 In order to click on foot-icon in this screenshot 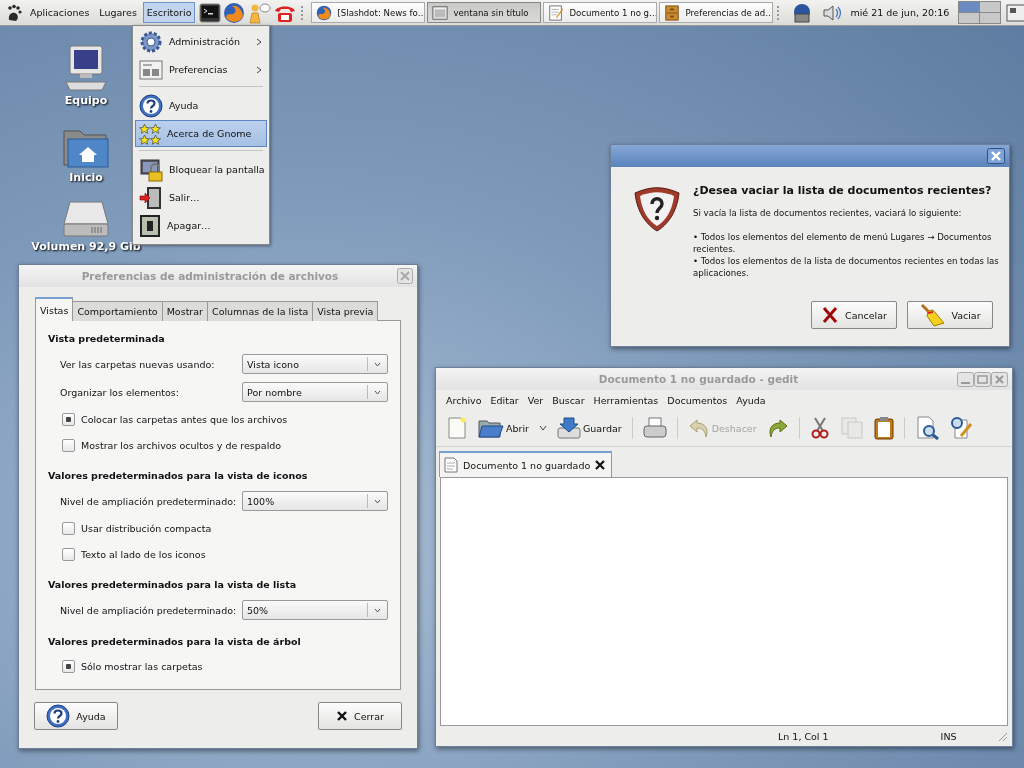, I will do `click(14, 12)`.